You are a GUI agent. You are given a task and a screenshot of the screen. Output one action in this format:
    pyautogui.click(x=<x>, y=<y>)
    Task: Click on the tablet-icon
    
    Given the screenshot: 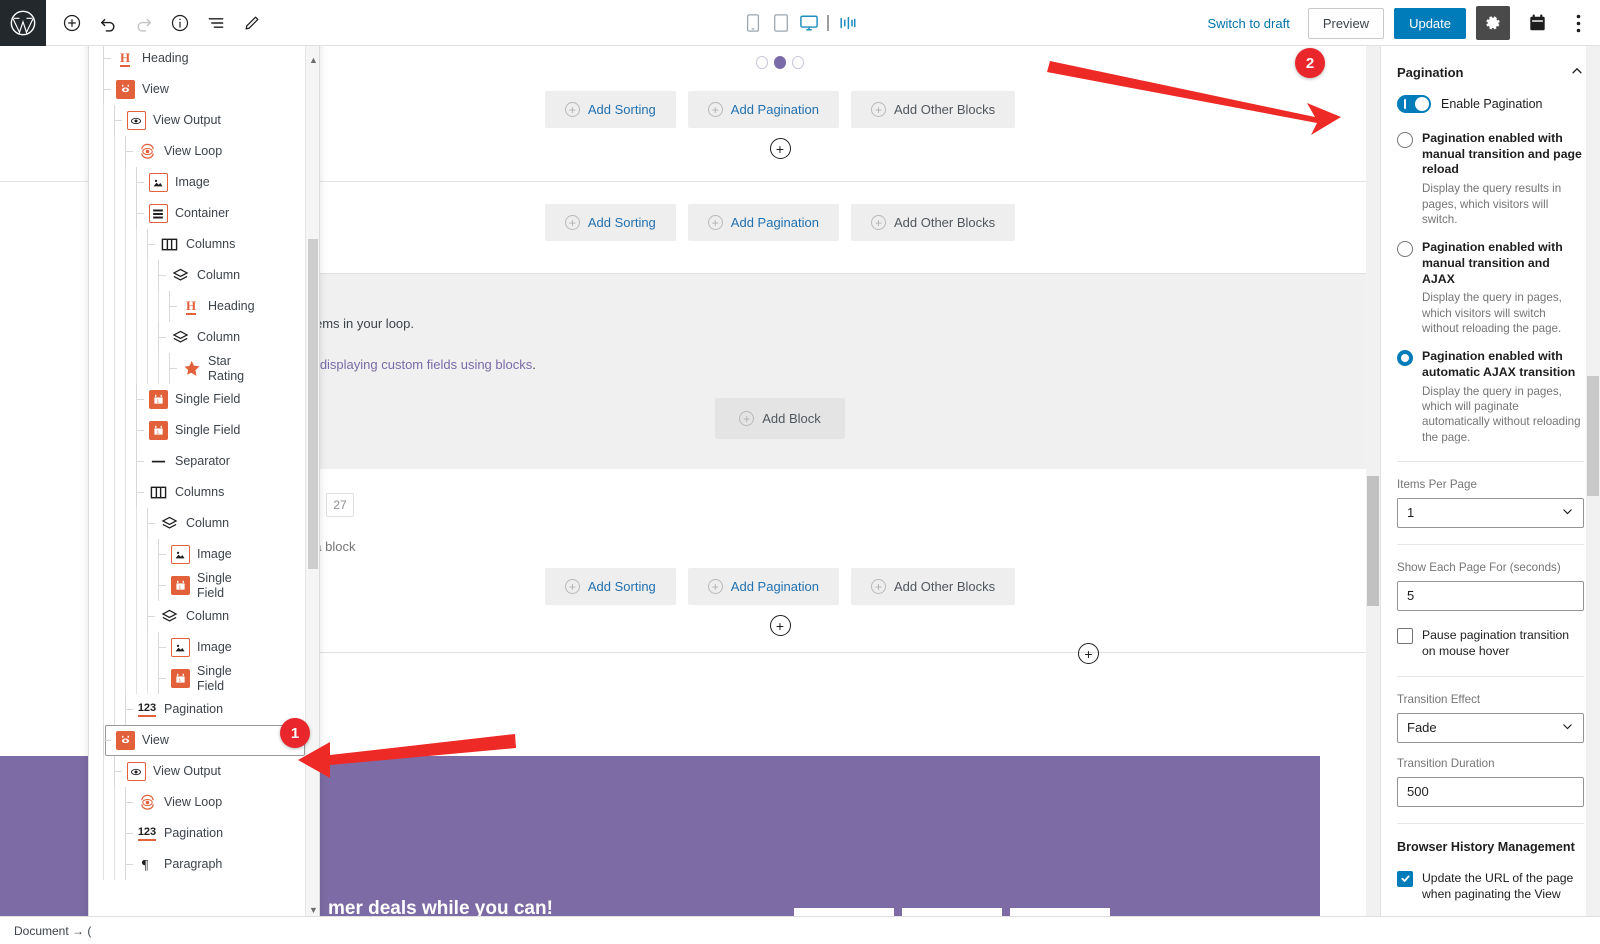 What is the action you would take?
    pyautogui.click(x=781, y=23)
    